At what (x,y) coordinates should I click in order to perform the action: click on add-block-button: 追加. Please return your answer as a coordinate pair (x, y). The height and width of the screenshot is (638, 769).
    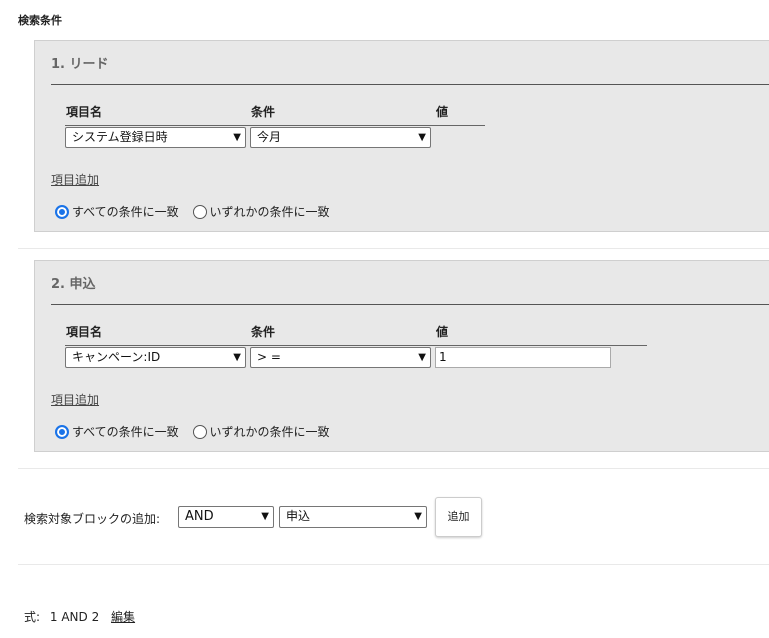
    Looking at the image, I should click on (458, 517).